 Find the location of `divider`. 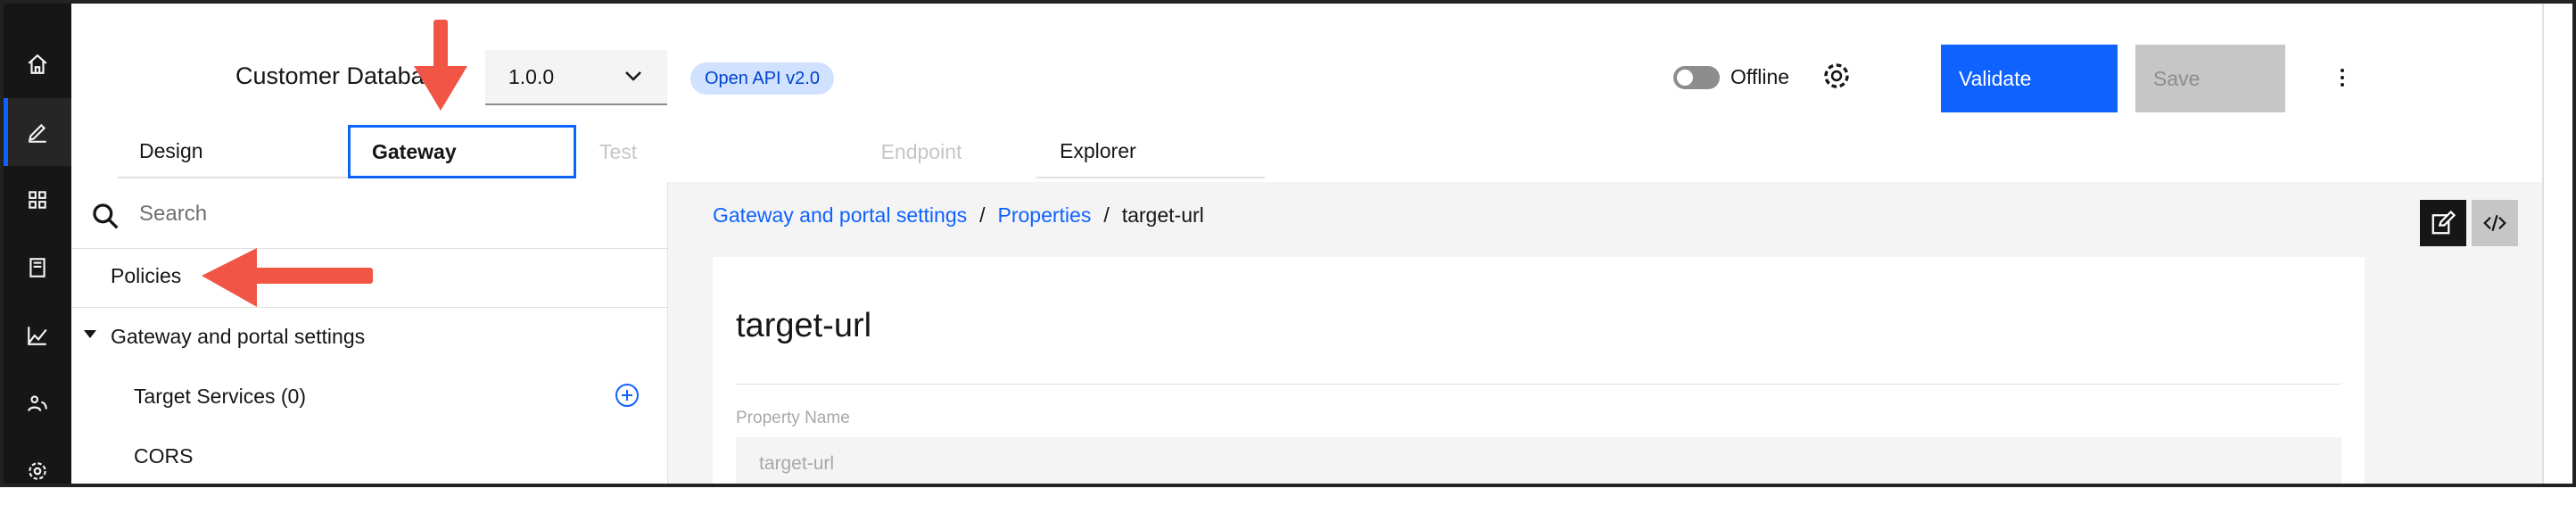

divider is located at coordinates (1539, 385).